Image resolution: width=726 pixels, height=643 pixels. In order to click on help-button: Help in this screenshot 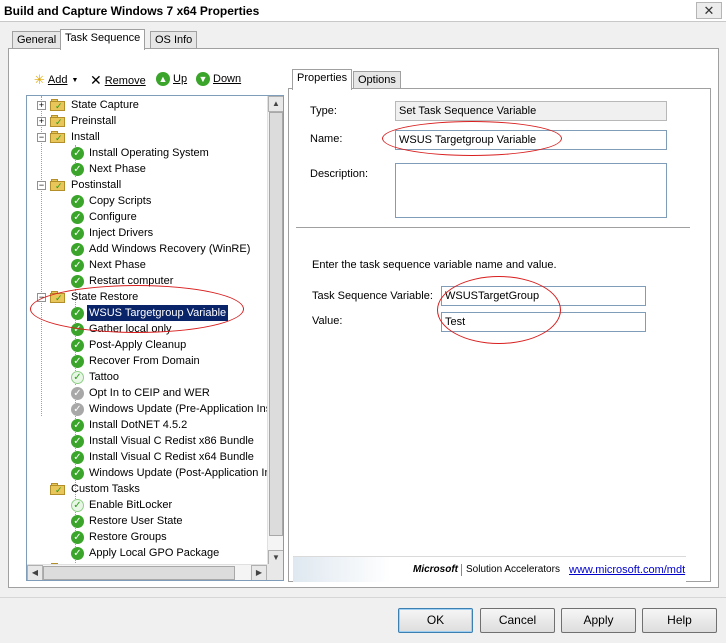, I will do `click(679, 620)`.